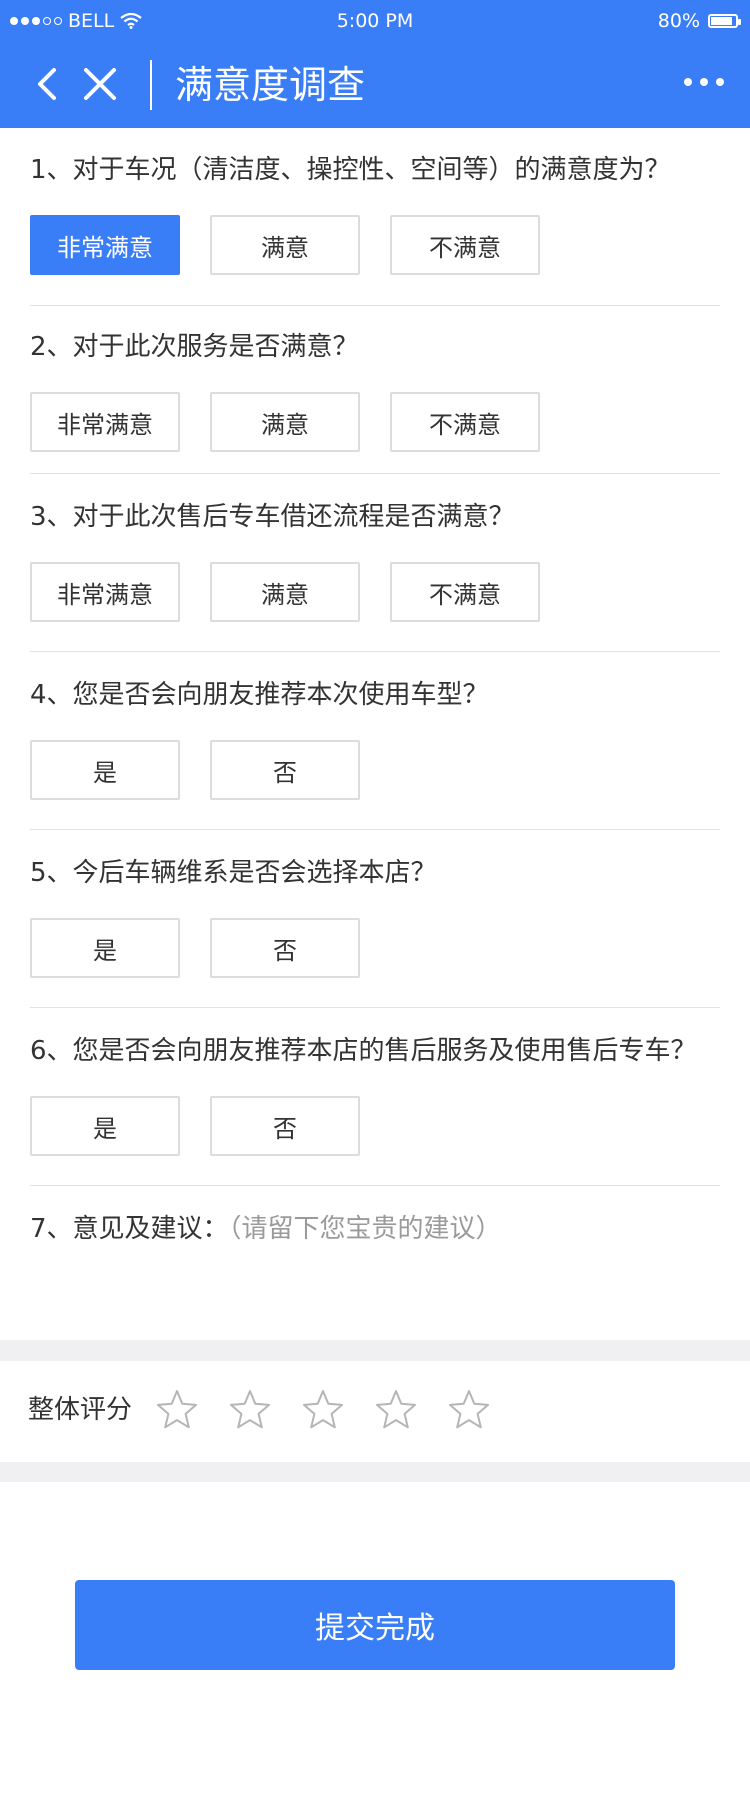  I want to click on star-rating, so click(323, 1410).